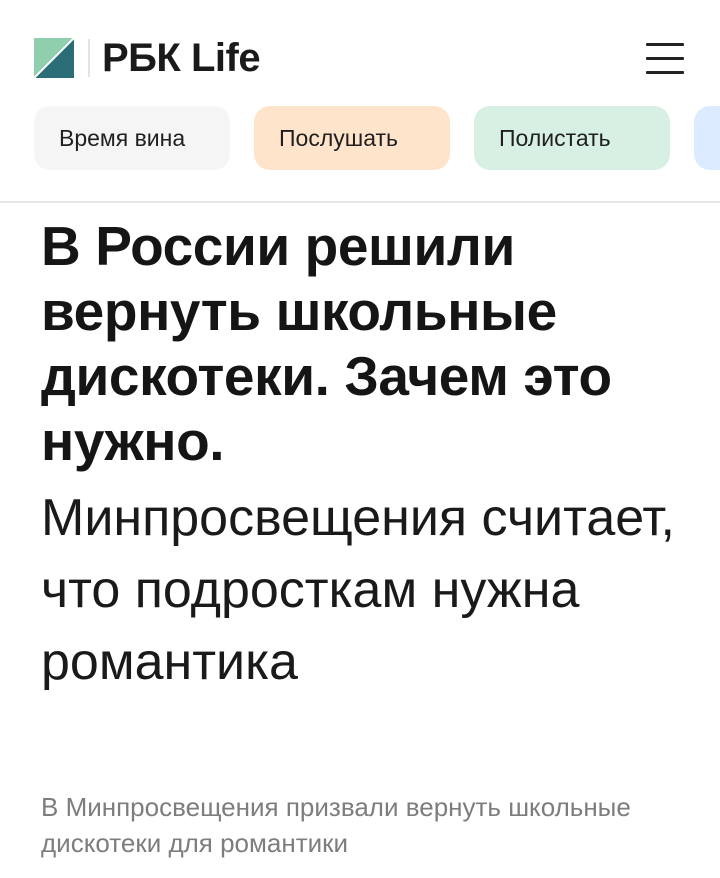  I want to click on hamburger-menu-icon, so click(666, 59).